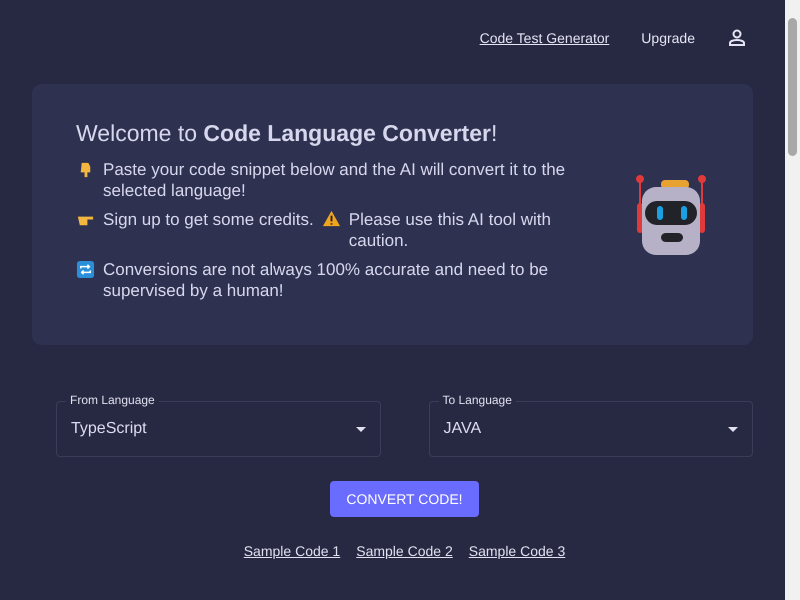  Describe the element at coordinates (450, 230) in the screenshot. I see `info-text: Please use this AI tool with caution.` at that location.